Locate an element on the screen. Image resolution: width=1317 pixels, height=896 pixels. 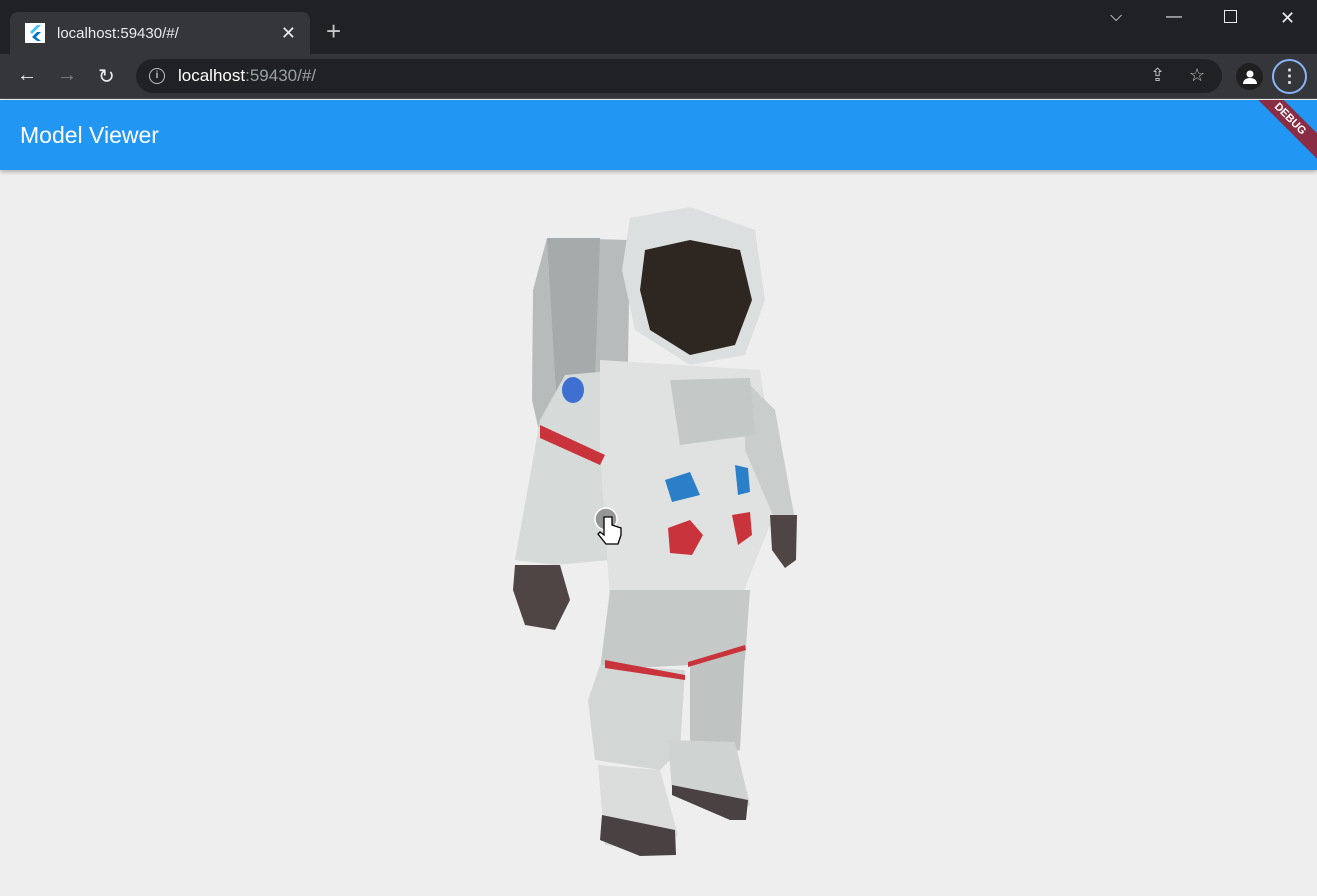
forward-icon: → is located at coordinates (67, 75).